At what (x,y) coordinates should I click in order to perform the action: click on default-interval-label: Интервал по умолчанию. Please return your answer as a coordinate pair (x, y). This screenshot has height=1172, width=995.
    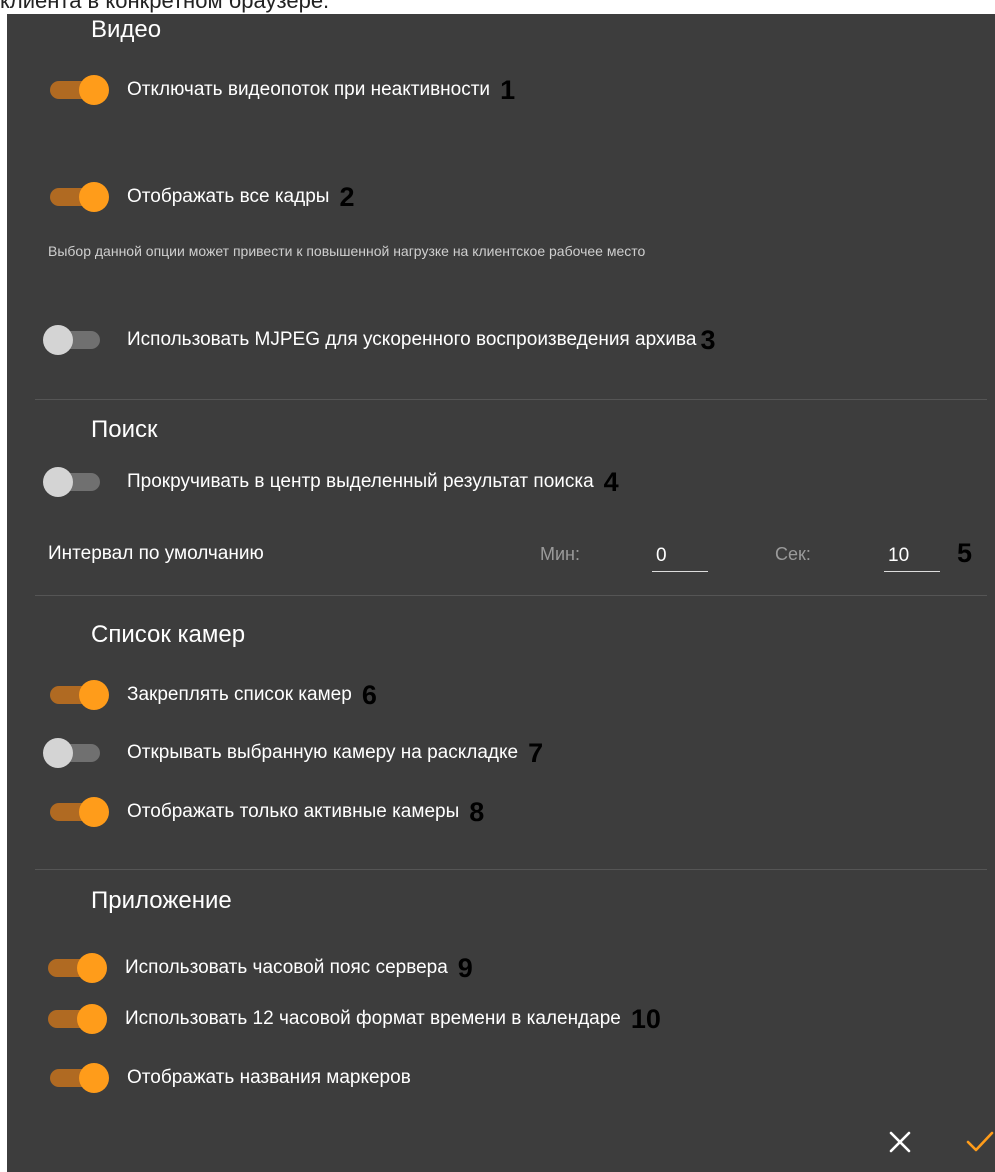
    Looking at the image, I should click on (156, 553).